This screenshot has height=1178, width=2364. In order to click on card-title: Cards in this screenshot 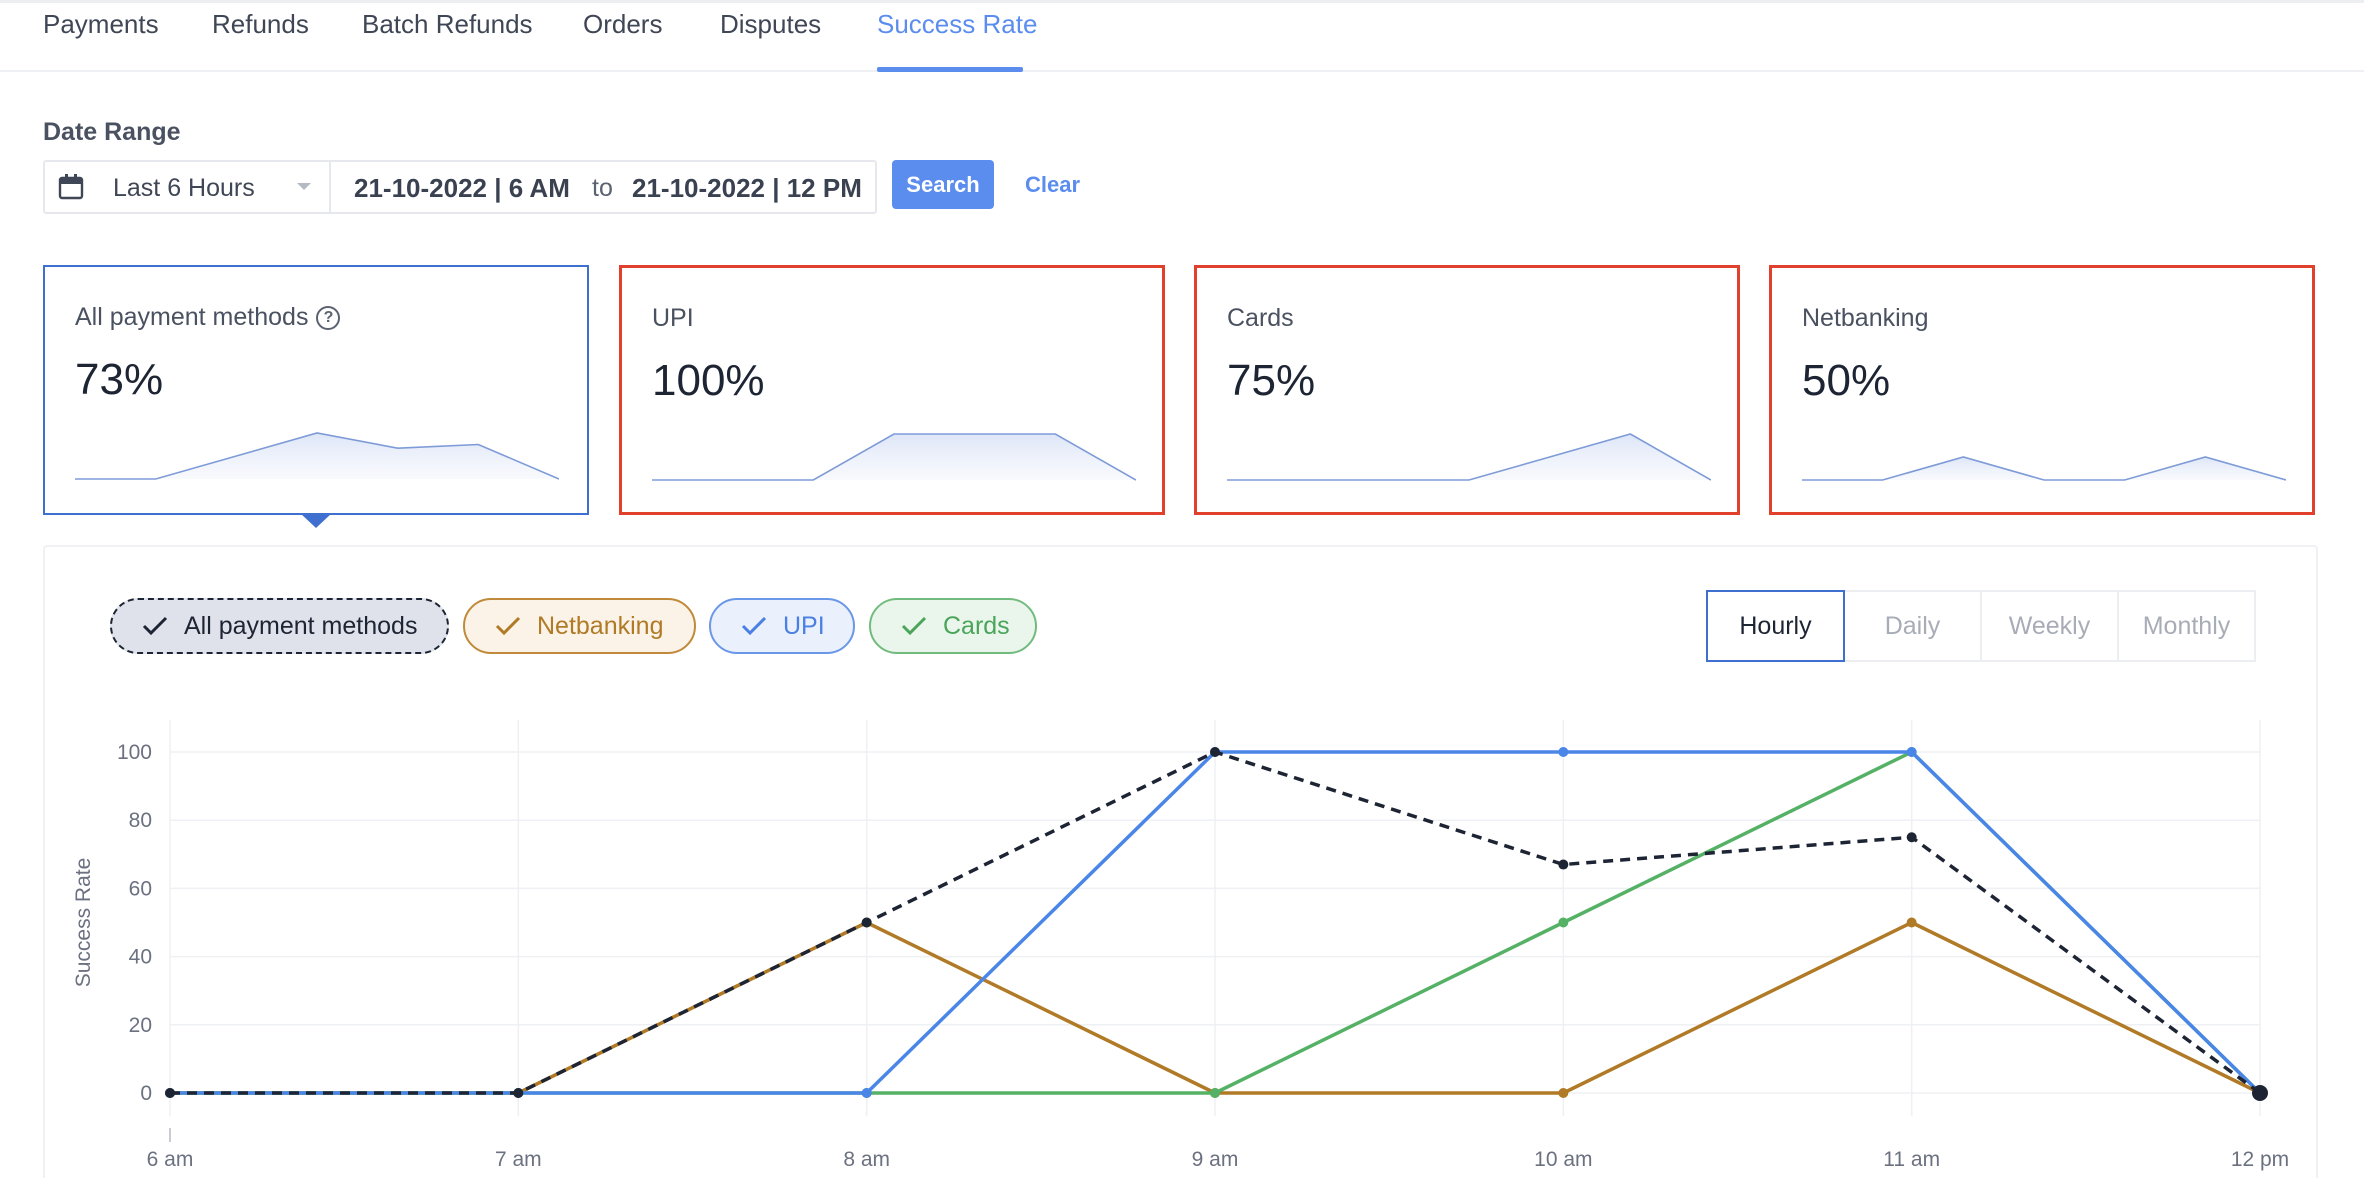, I will do `click(1260, 318)`.